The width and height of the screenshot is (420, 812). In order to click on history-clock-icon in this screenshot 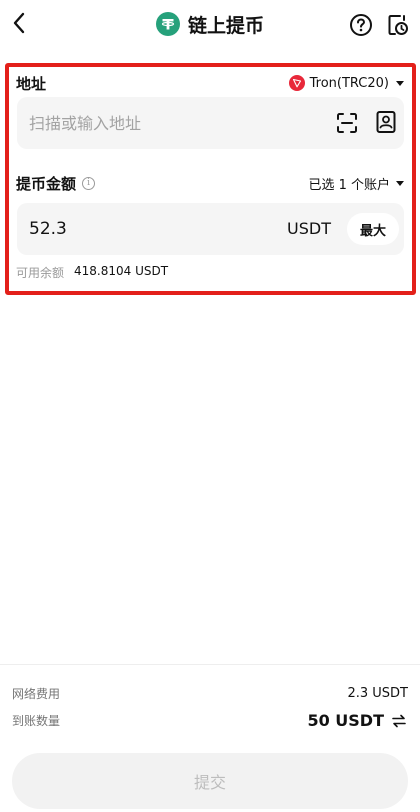, I will do `click(398, 25)`.